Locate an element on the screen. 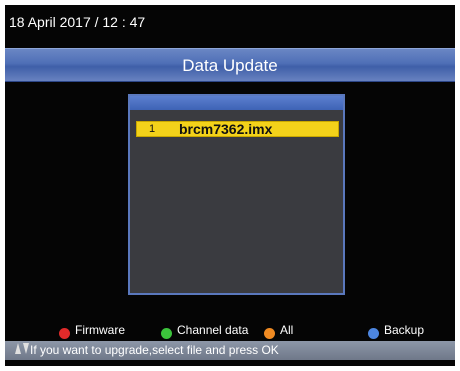 The image size is (460, 371). firmware-label: Firmware is located at coordinates (100, 330).